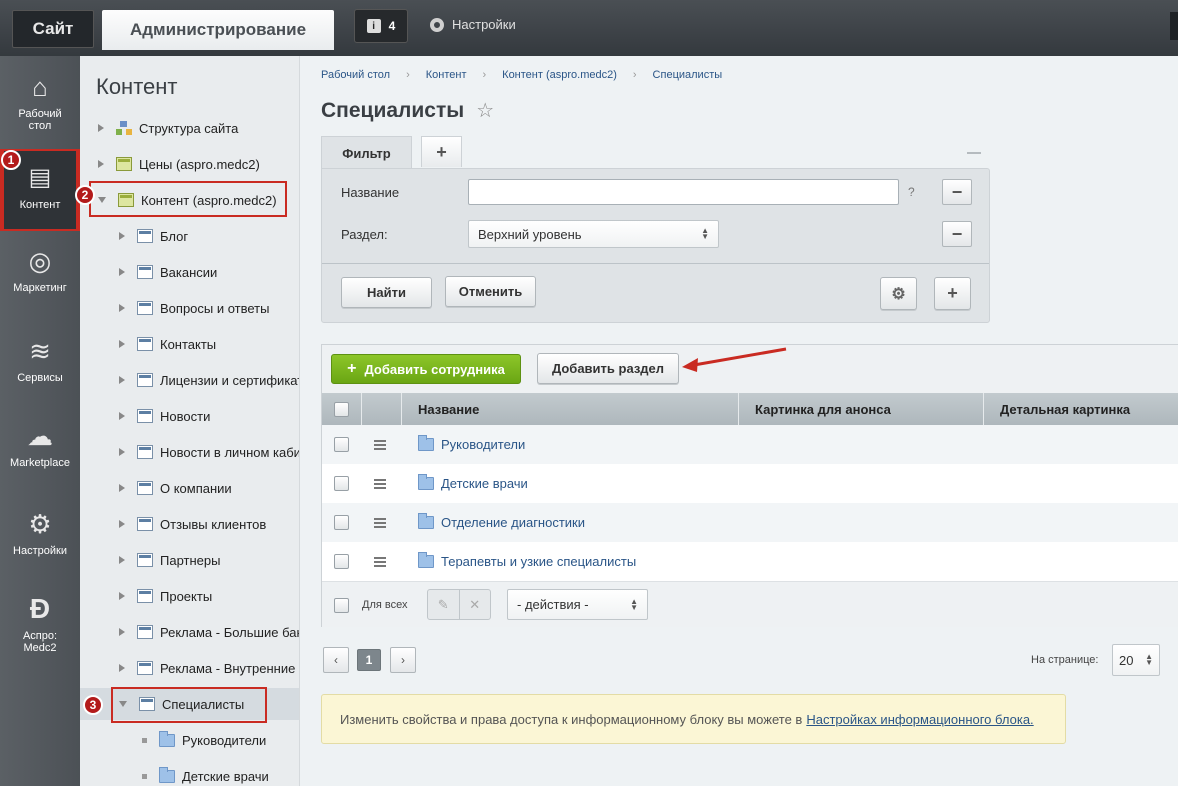 The image size is (1178, 786). Describe the element at coordinates (974, 153) in the screenshot. I see `collapse-filter-icon` at that location.